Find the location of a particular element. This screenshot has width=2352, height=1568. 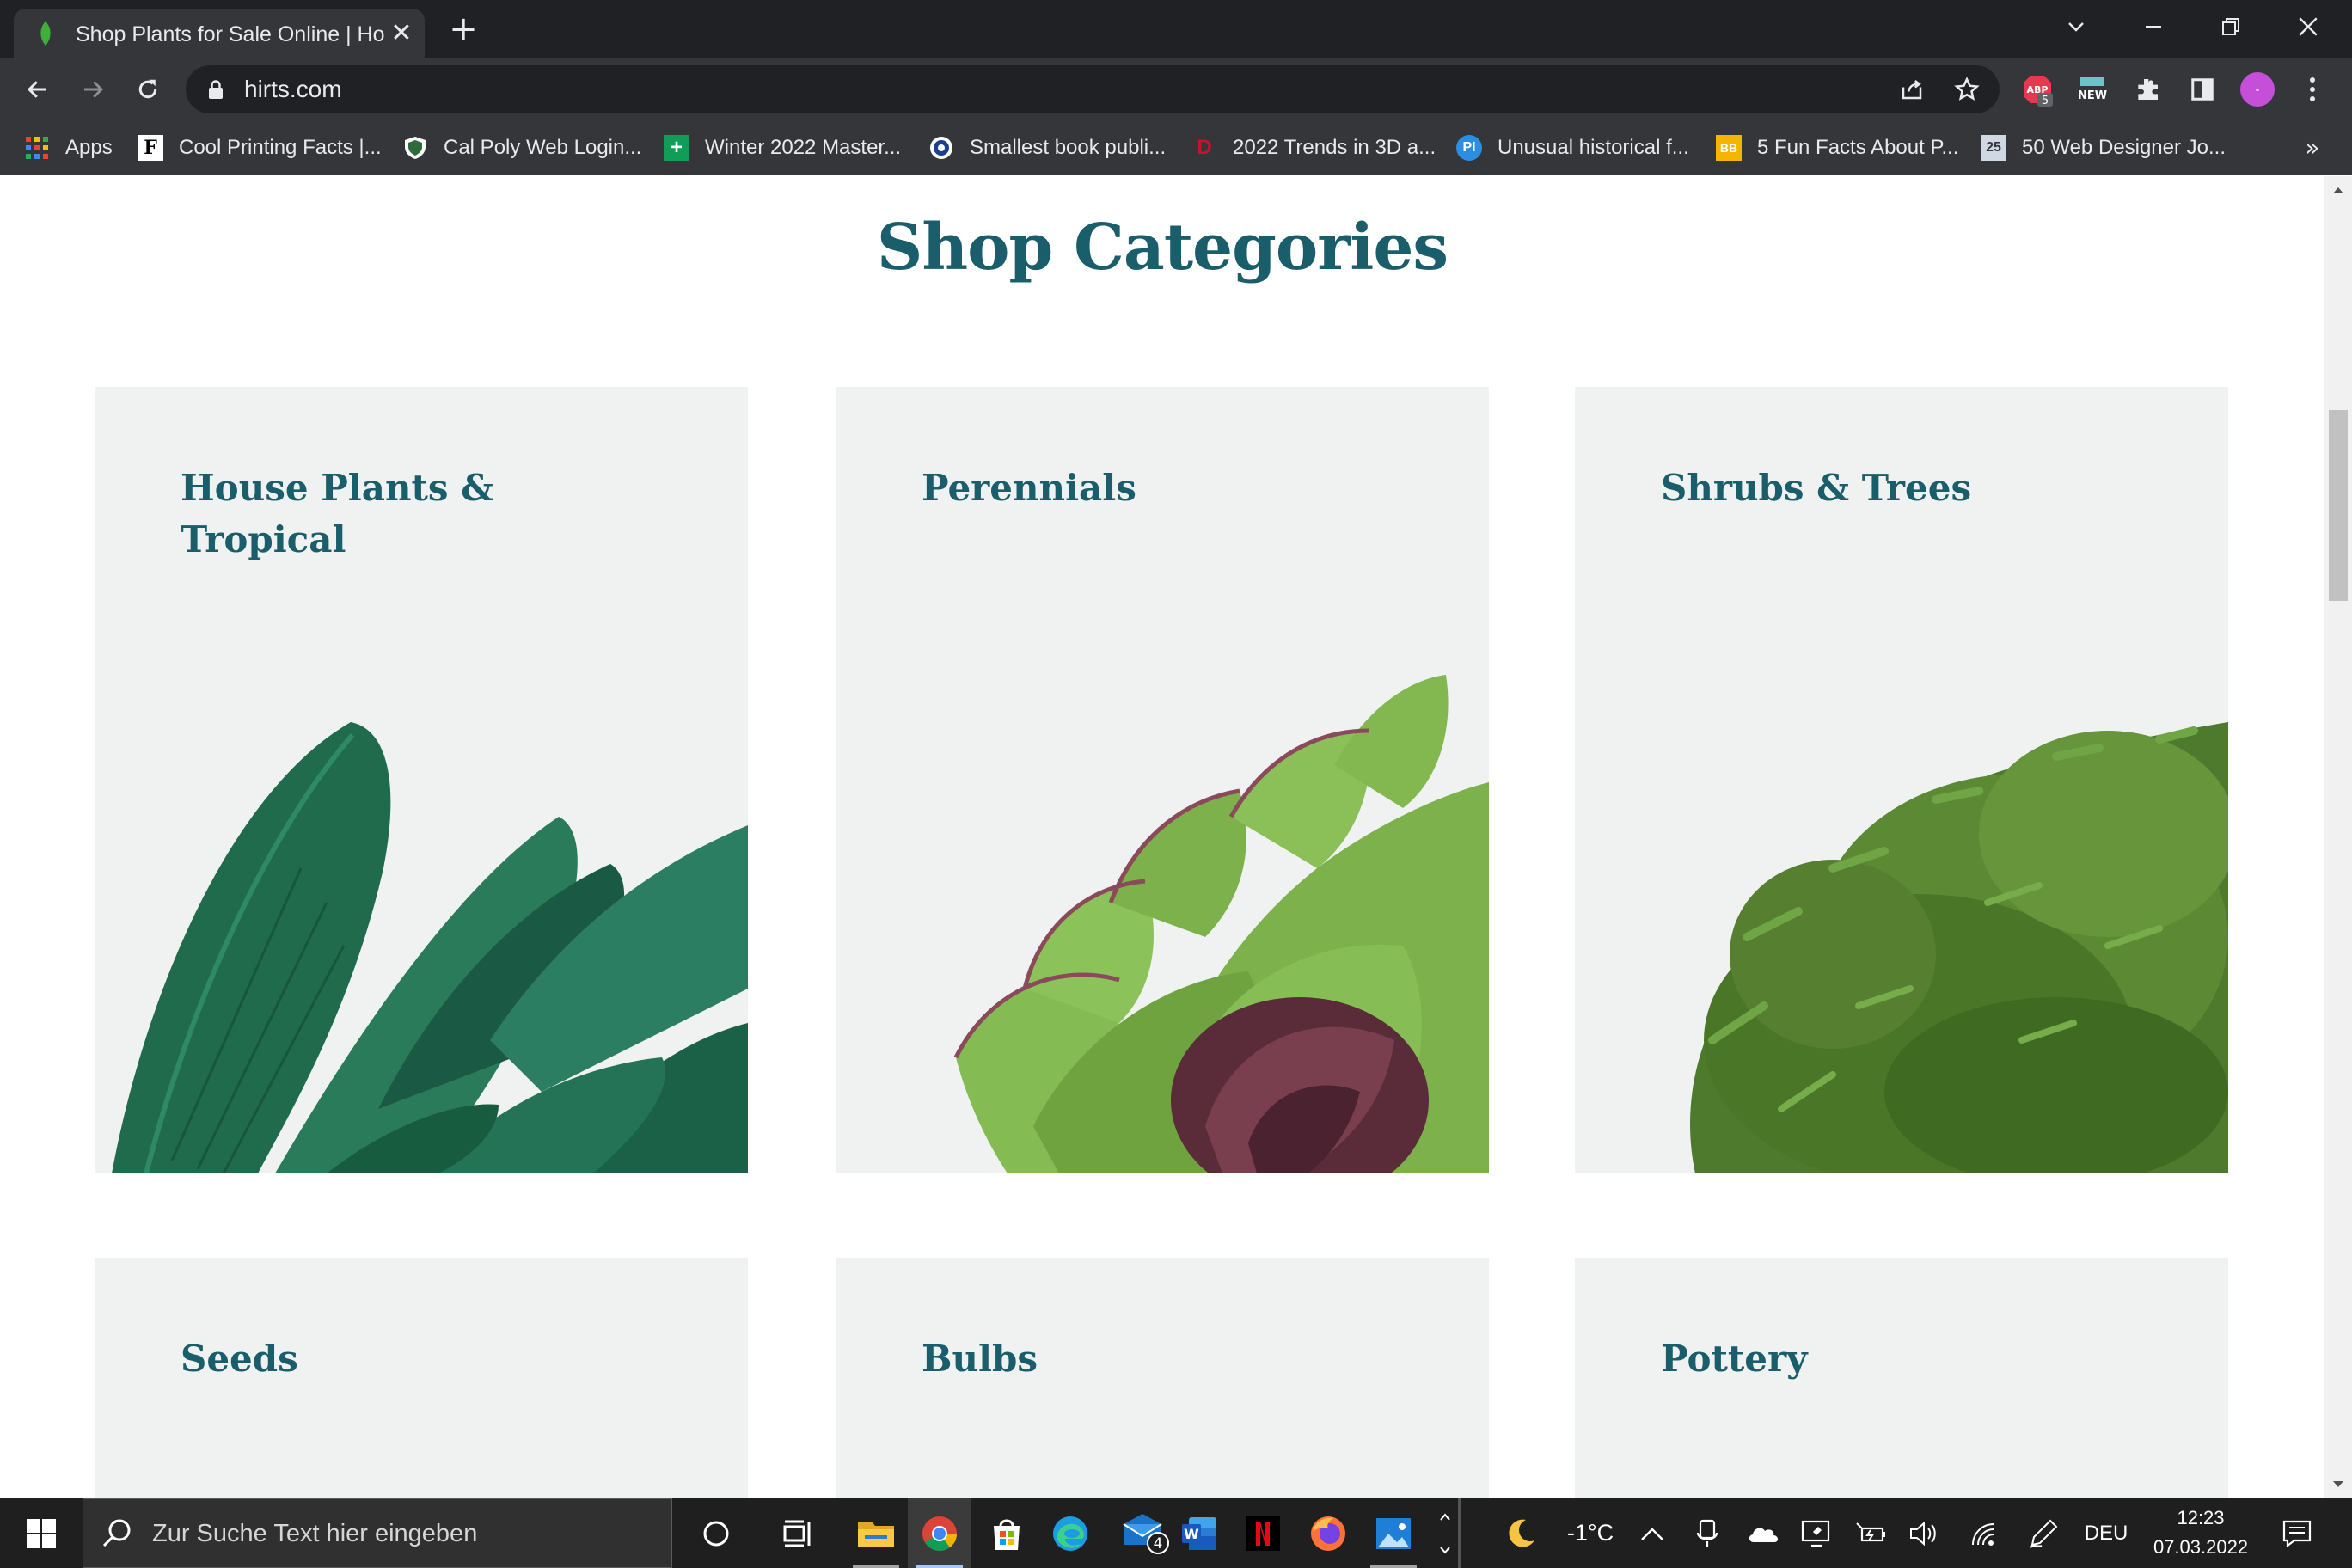

scroll-up-icon is located at coordinates (2338, 190).